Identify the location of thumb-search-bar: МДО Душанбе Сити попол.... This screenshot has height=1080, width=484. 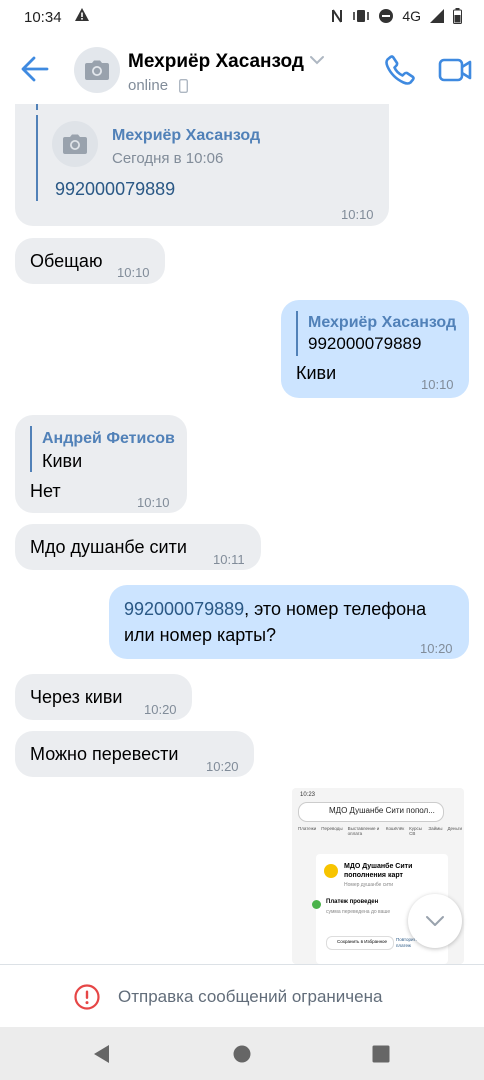
(371, 812).